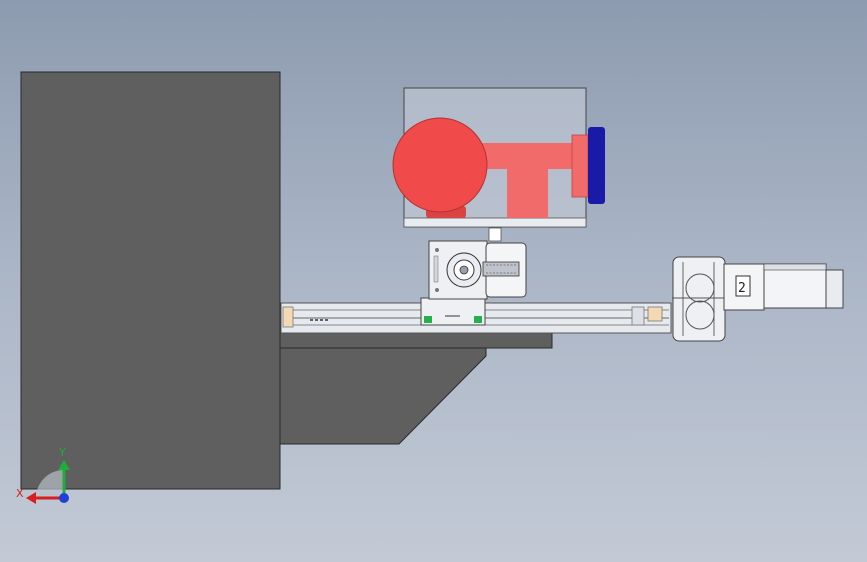 The height and width of the screenshot is (562, 867). What do you see at coordinates (596, 165) in the screenshot?
I see `blue-flange` at bounding box center [596, 165].